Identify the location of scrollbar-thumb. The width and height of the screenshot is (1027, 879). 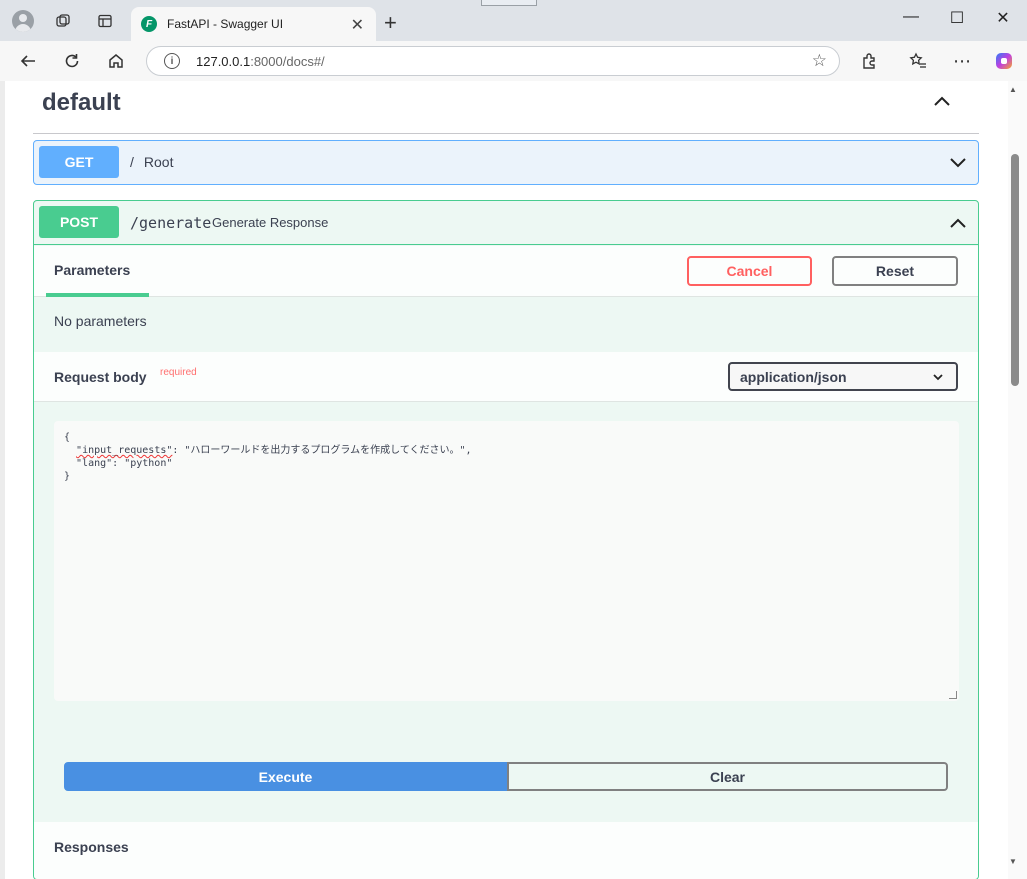
(1015, 270).